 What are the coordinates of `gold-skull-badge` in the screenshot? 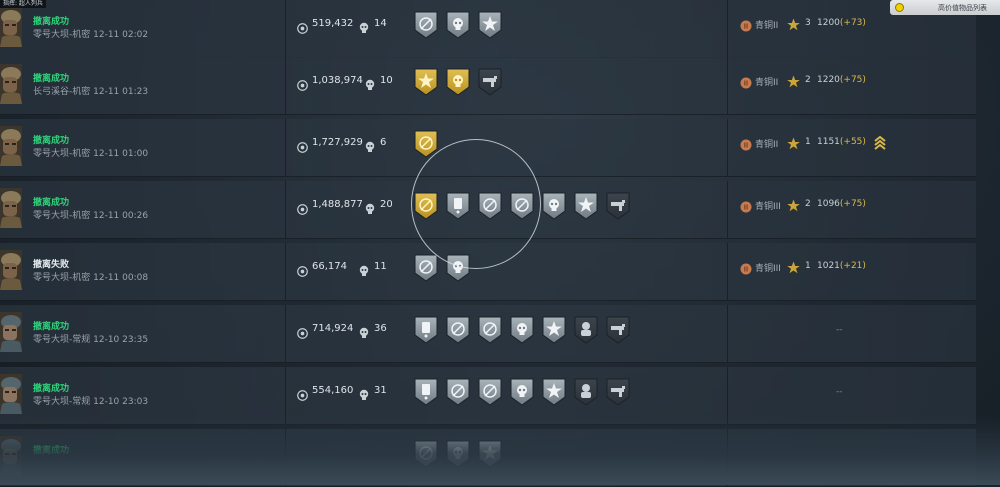 It's located at (458, 82).